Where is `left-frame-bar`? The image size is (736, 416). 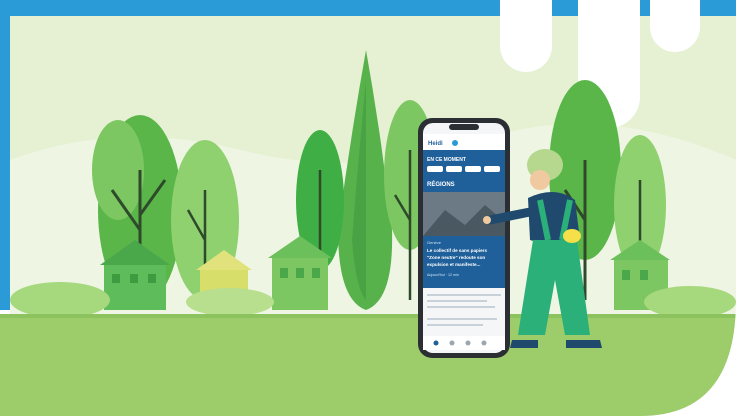
left-frame-bar is located at coordinates (5, 155).